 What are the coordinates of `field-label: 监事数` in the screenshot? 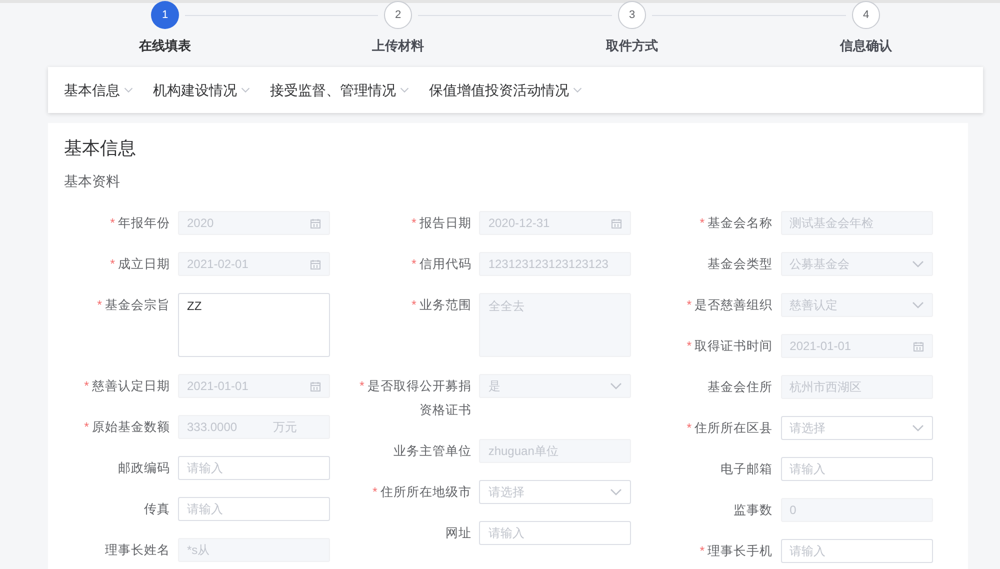 It's located at (753, 510).